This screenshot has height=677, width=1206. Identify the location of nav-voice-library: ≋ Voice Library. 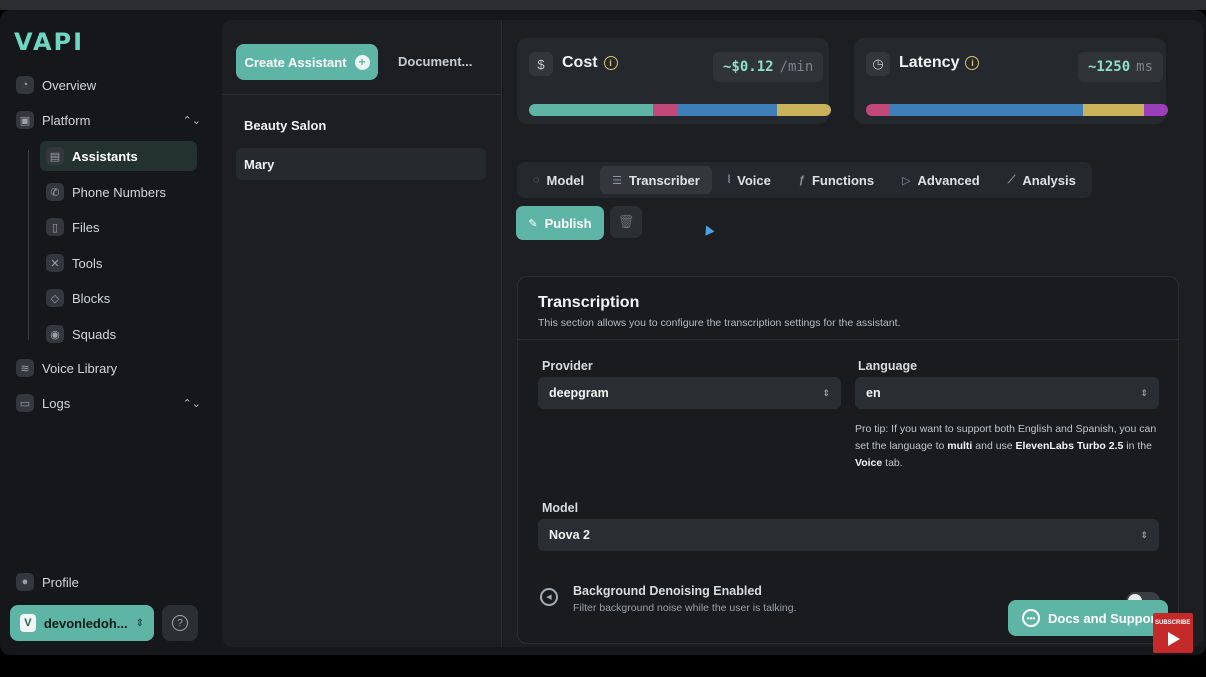
(108, 368).